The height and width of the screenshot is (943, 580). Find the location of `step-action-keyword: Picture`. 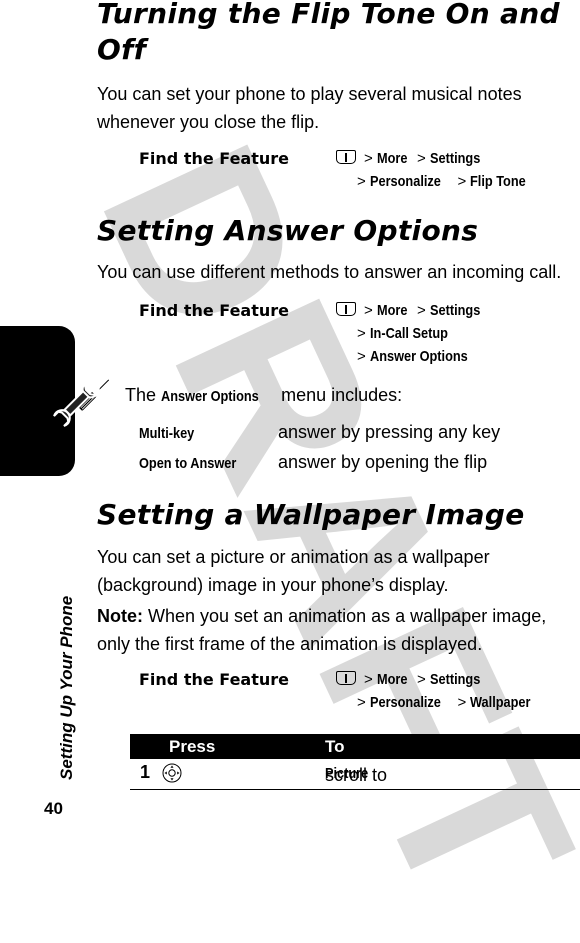

step-action-keyword: Picture is located at coordinates (347, 773).